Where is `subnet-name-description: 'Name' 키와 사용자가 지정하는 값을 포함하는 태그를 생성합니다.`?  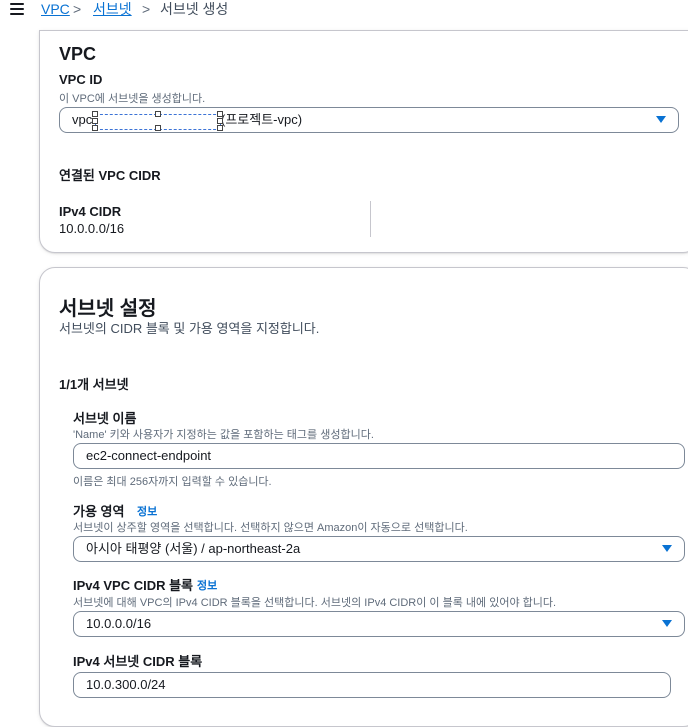 subnet-name-description: 'Name' 키와 사용자가 지정하는 값을 포함하는 태그를 생성합니다. is located at coordinates (223, 435).